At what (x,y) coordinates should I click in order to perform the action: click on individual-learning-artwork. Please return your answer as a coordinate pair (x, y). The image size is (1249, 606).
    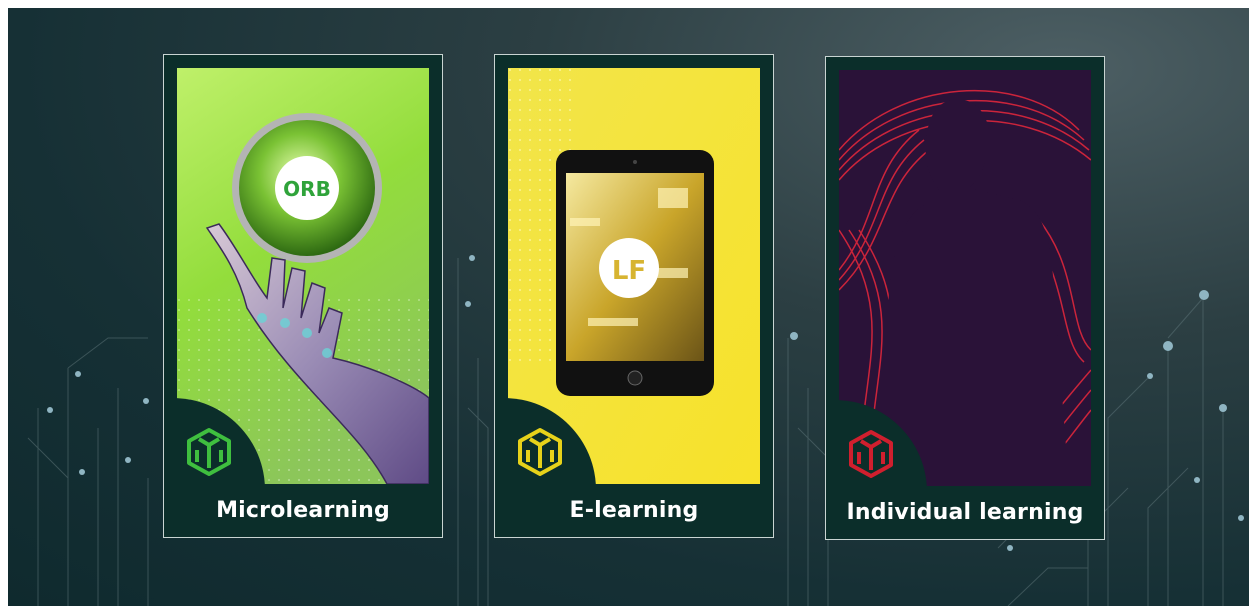
    Looking at the image, I should click on (965, 278).